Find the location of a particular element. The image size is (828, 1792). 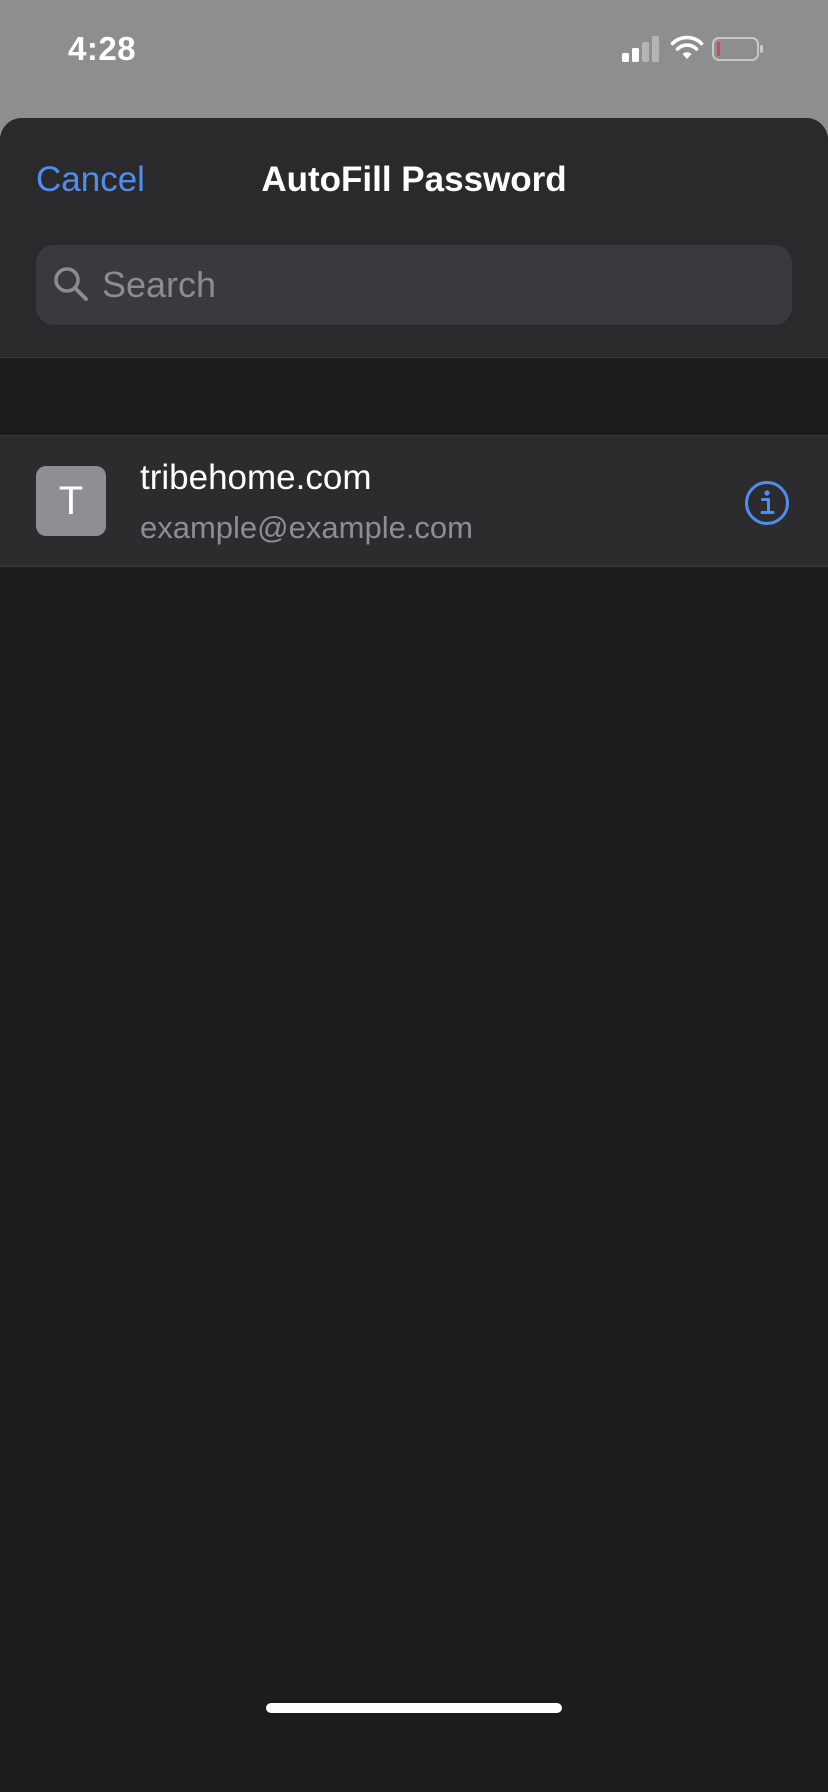

battery-icon is located at coordinates (737, 49).